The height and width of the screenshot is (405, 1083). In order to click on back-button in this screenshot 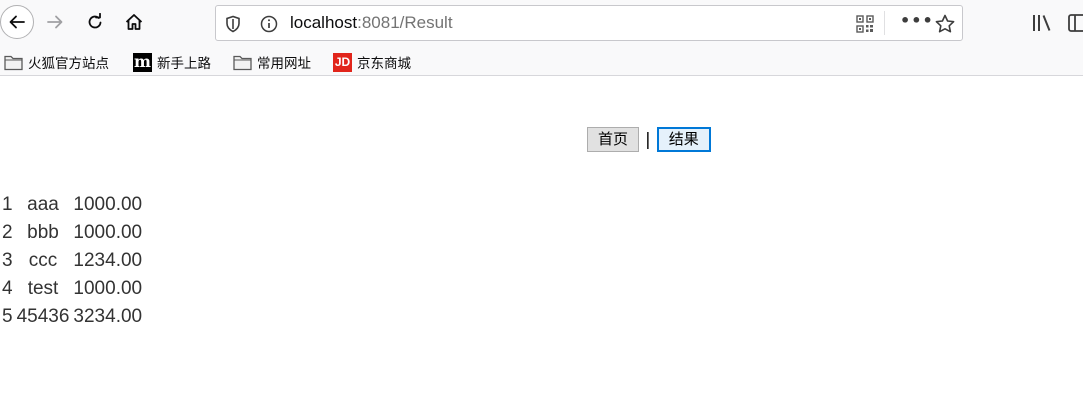, I will do `click(17, 22)`.